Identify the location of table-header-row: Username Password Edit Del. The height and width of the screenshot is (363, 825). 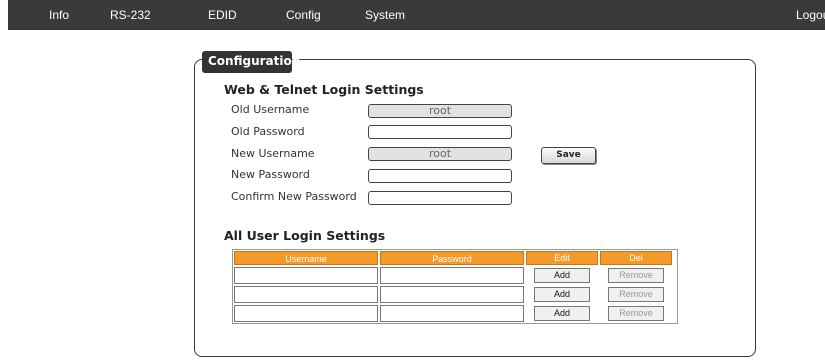
(455, 258).